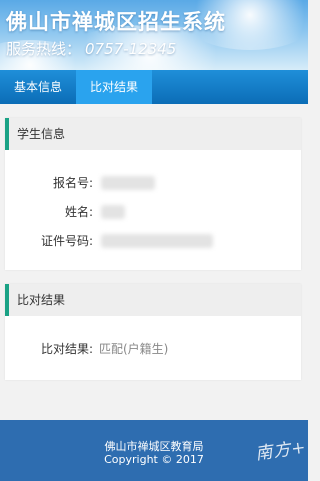 This screenshot has width=320, height=481. Describe the element at coordinates (38, 87) in the screenshot. I see `tab-basic-info: 基本信息` at that location.